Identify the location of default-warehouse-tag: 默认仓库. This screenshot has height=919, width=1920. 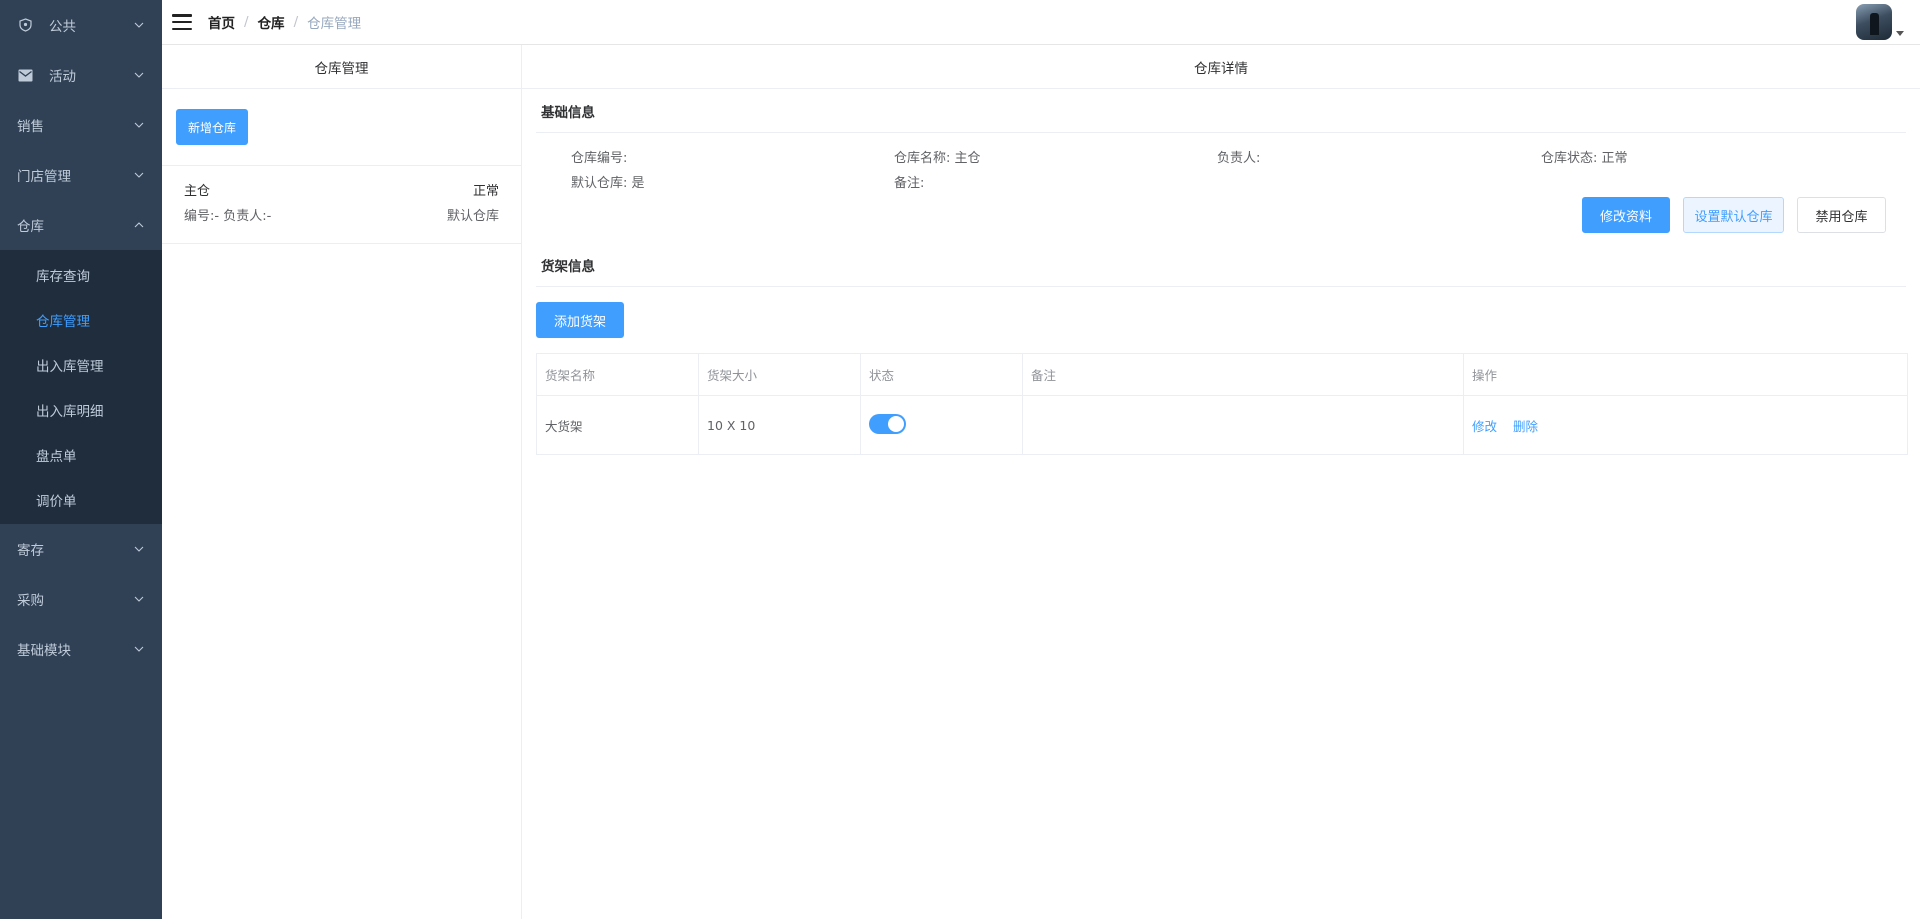
(472, 216).